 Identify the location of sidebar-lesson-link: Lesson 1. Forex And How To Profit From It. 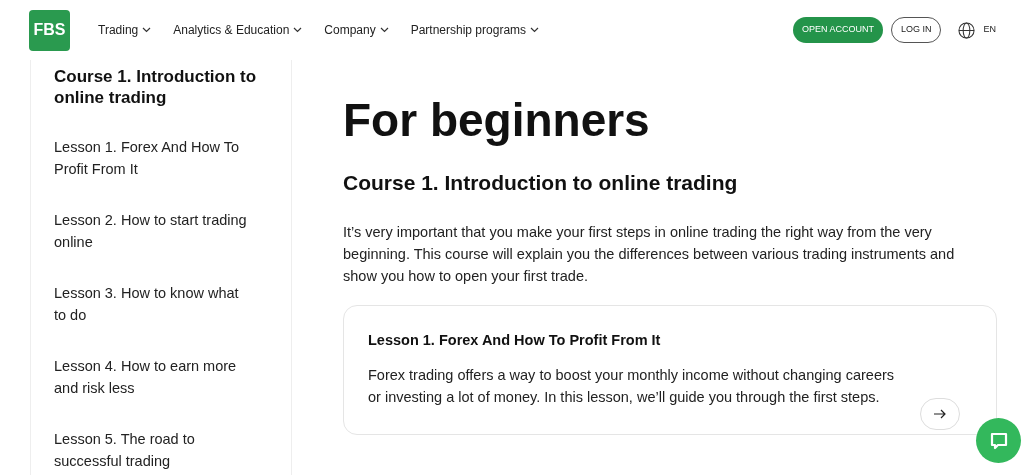
(154, 158).